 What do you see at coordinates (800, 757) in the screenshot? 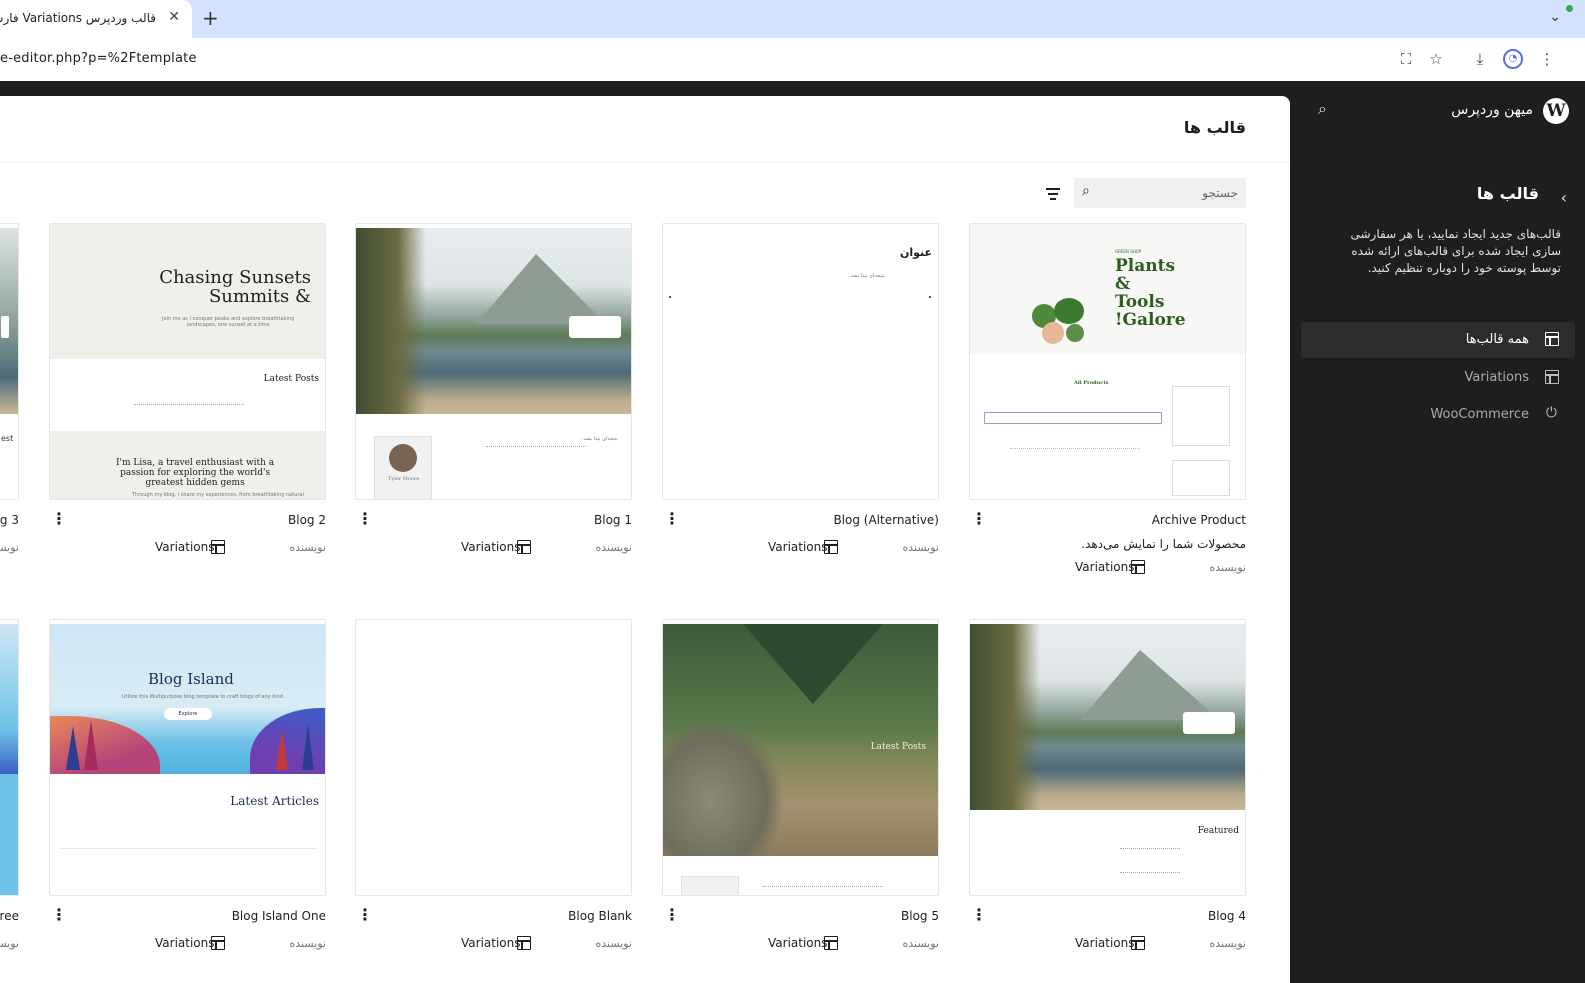
I see `template-preview: Latest Posts` at bounding box center [800, 757].